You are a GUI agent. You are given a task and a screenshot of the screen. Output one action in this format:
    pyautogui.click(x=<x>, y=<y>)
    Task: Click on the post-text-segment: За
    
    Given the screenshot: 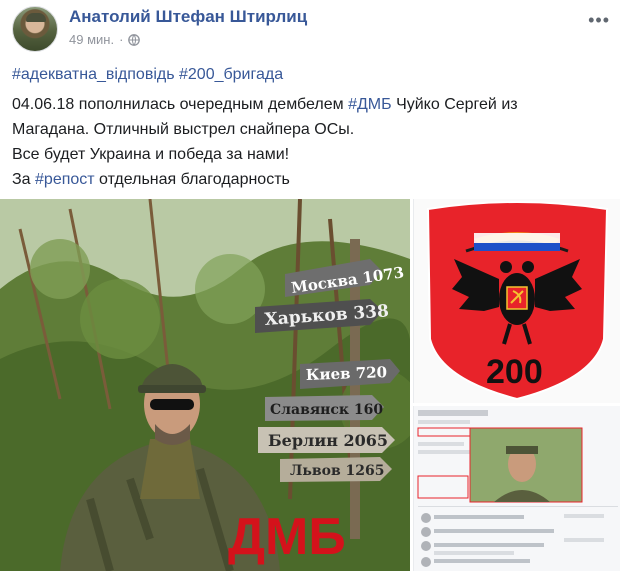 What is the action you would take?
    pyautogui.click(x=24, y=179)
    